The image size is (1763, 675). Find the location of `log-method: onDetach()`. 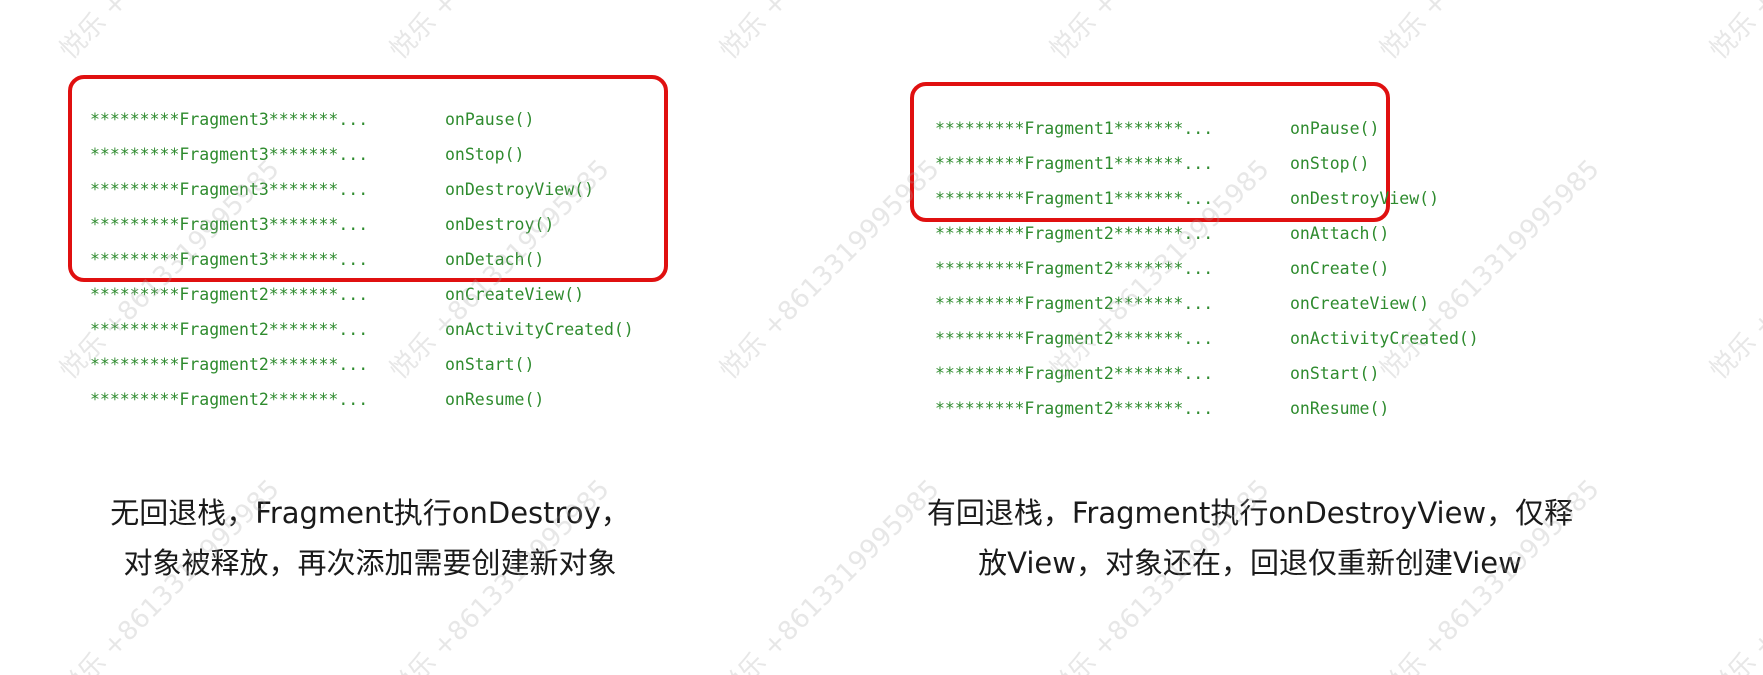

log-method: onDetach() is located at coordinates (495, 259).